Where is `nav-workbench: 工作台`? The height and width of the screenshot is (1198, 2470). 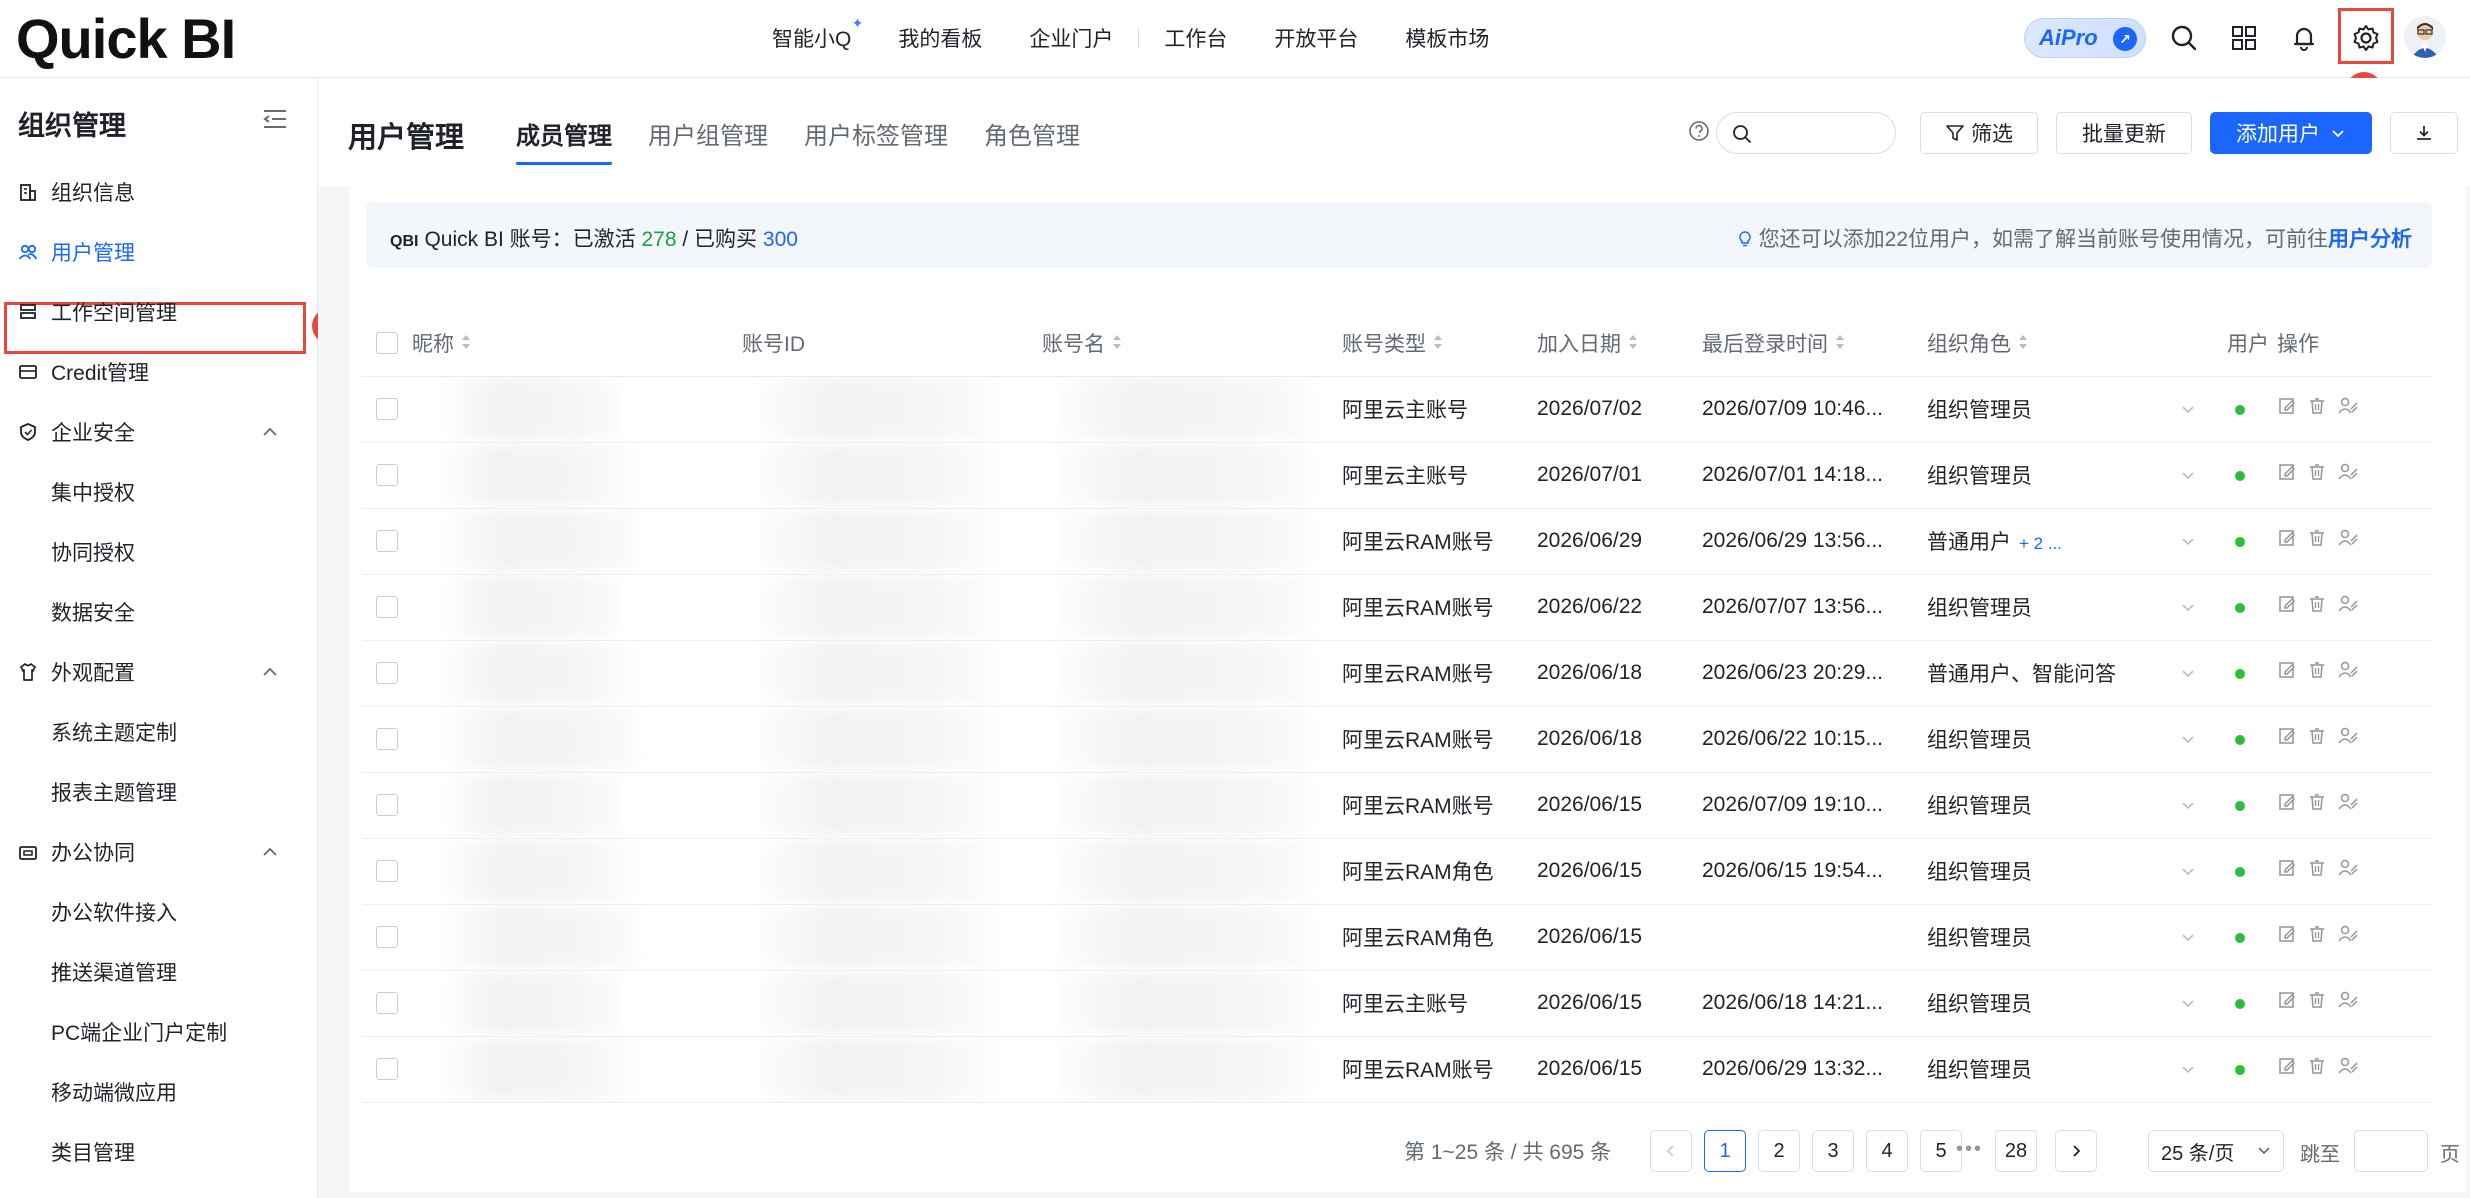 nav-workbench: 工作台 is located at coordinates (1195, 38).